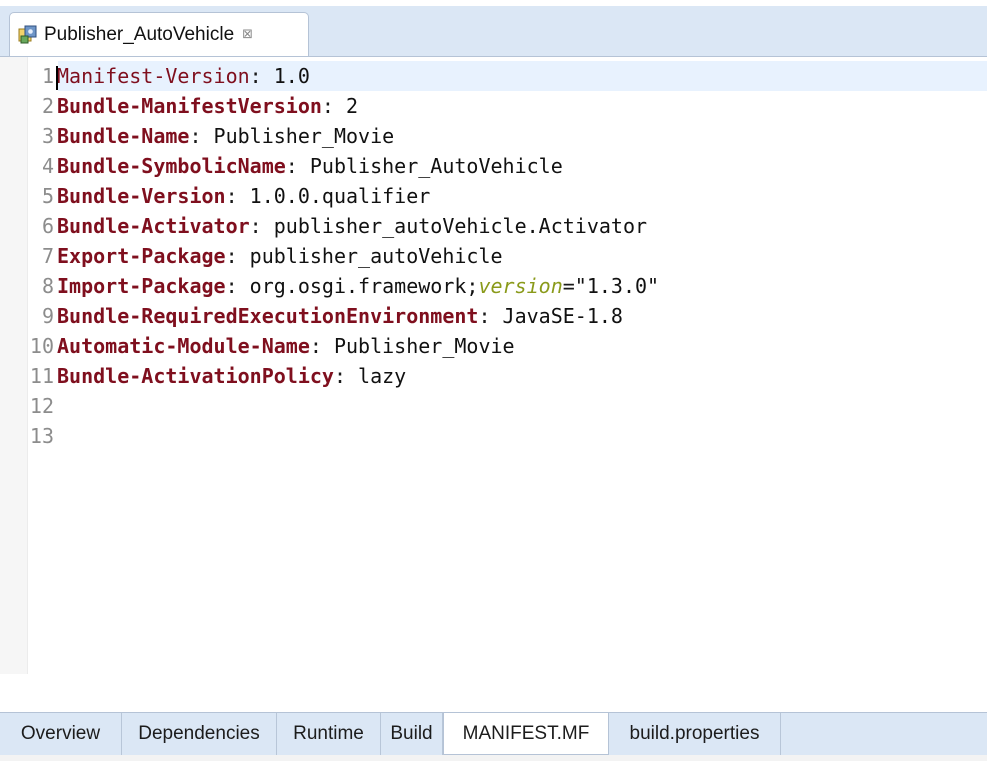 The image size is (987, 761). I want to click on header-value: Publisher_AutoVehicle, so click(436, 166).